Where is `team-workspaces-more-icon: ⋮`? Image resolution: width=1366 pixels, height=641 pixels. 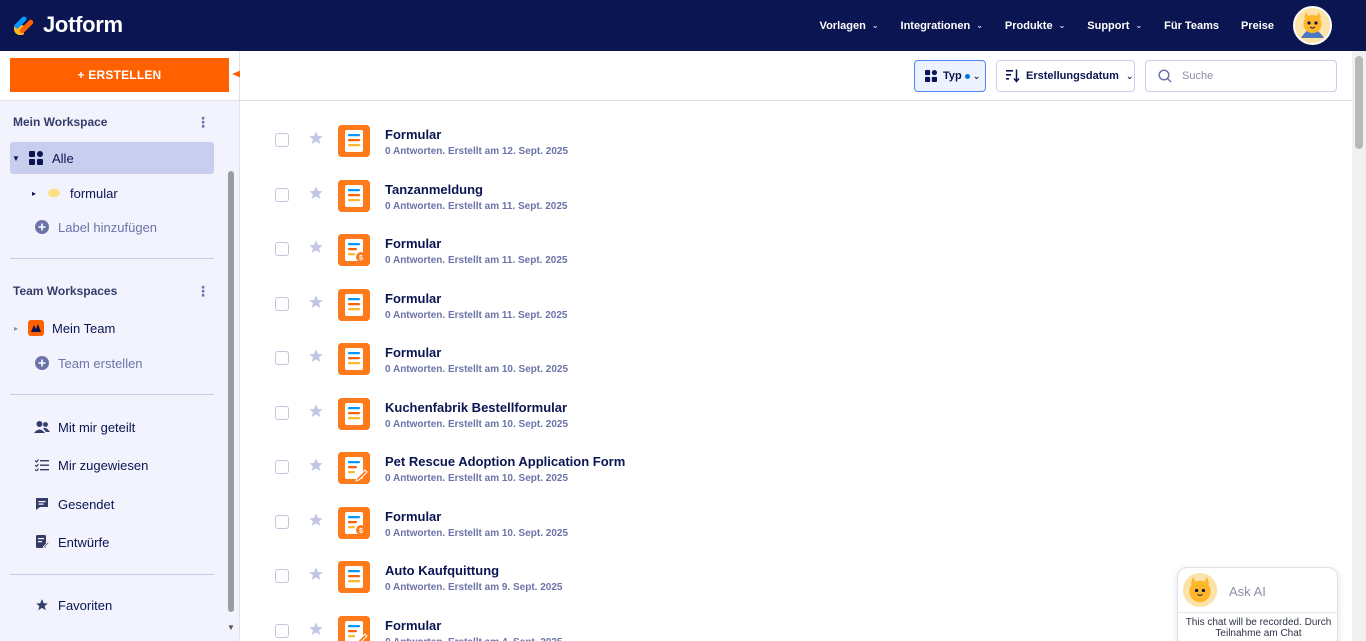
team-workspaces-more-icon: ⋮ is located at coordinates (203, 291).